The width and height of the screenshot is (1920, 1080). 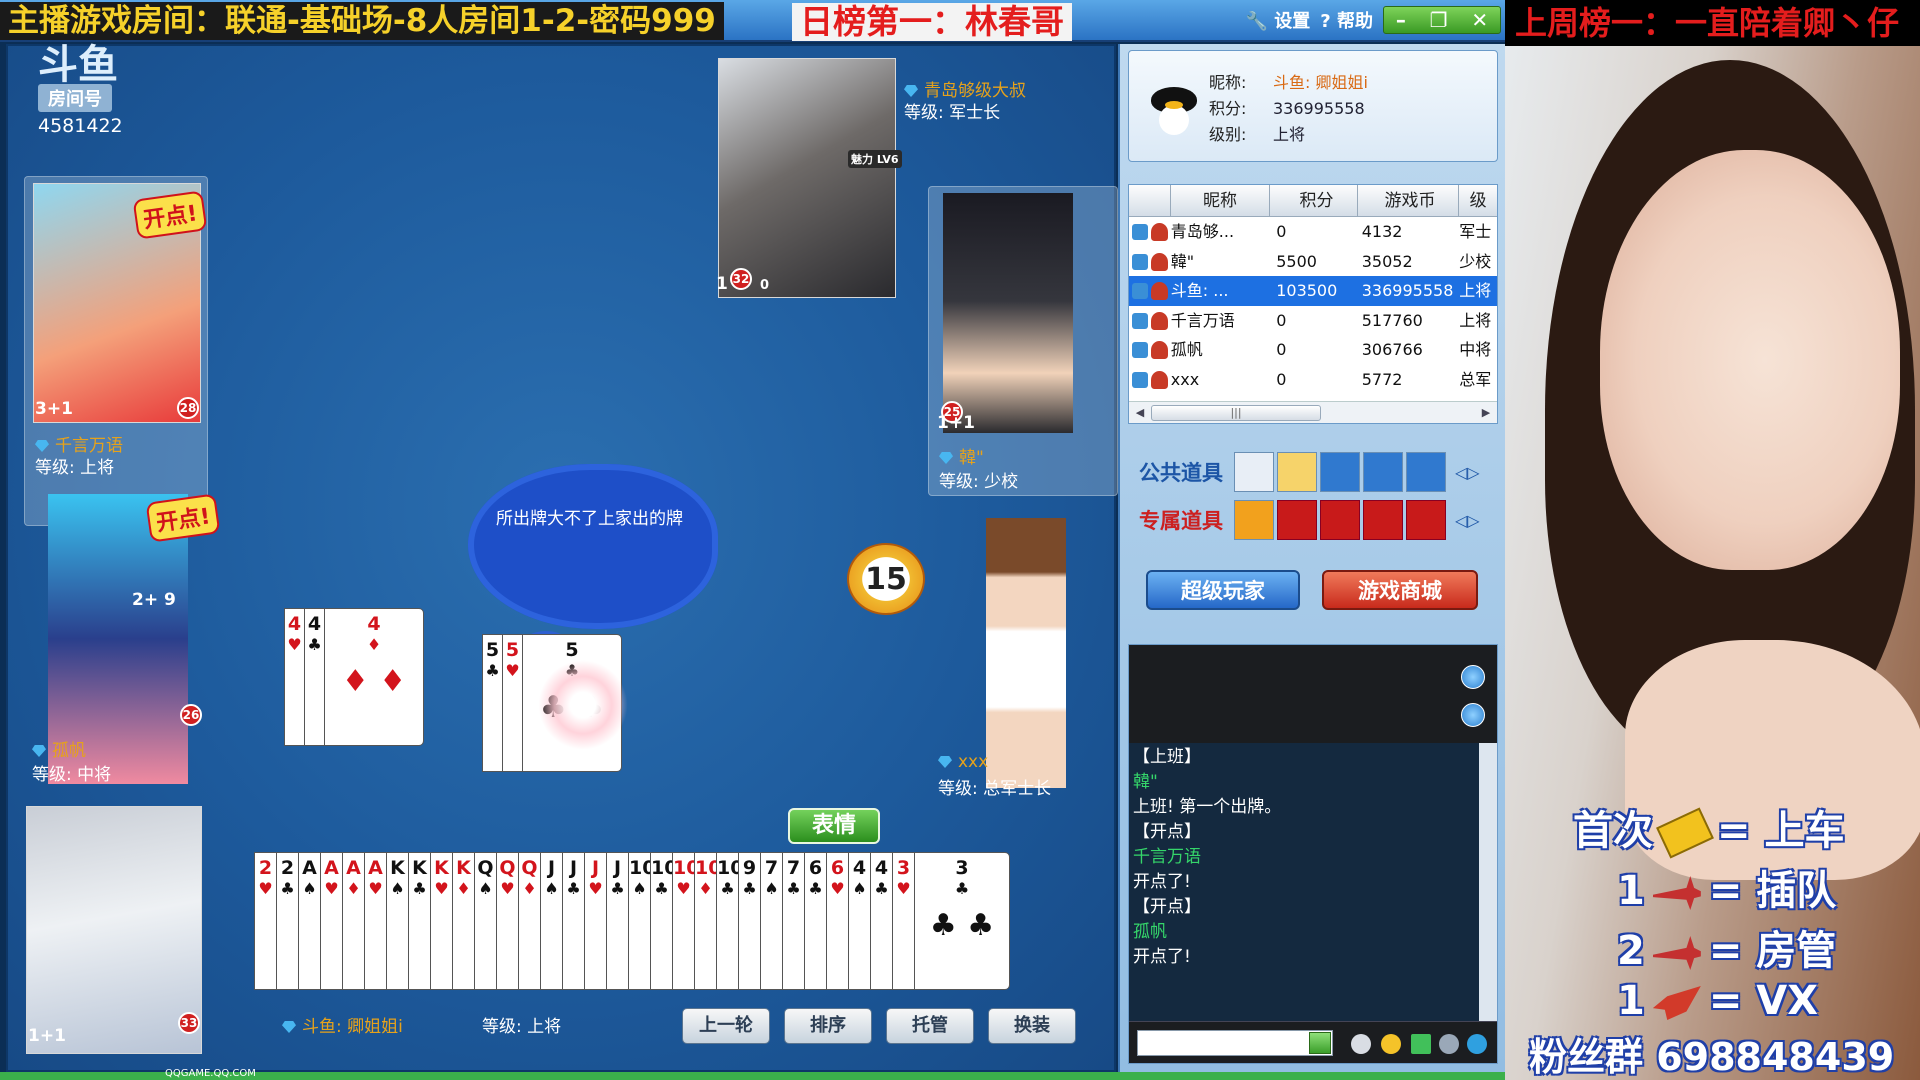 What do you see at coordinates (1221, 200) in the screenshot?
I see `header-nick: 昵称` at bounding box center [1221, 200].